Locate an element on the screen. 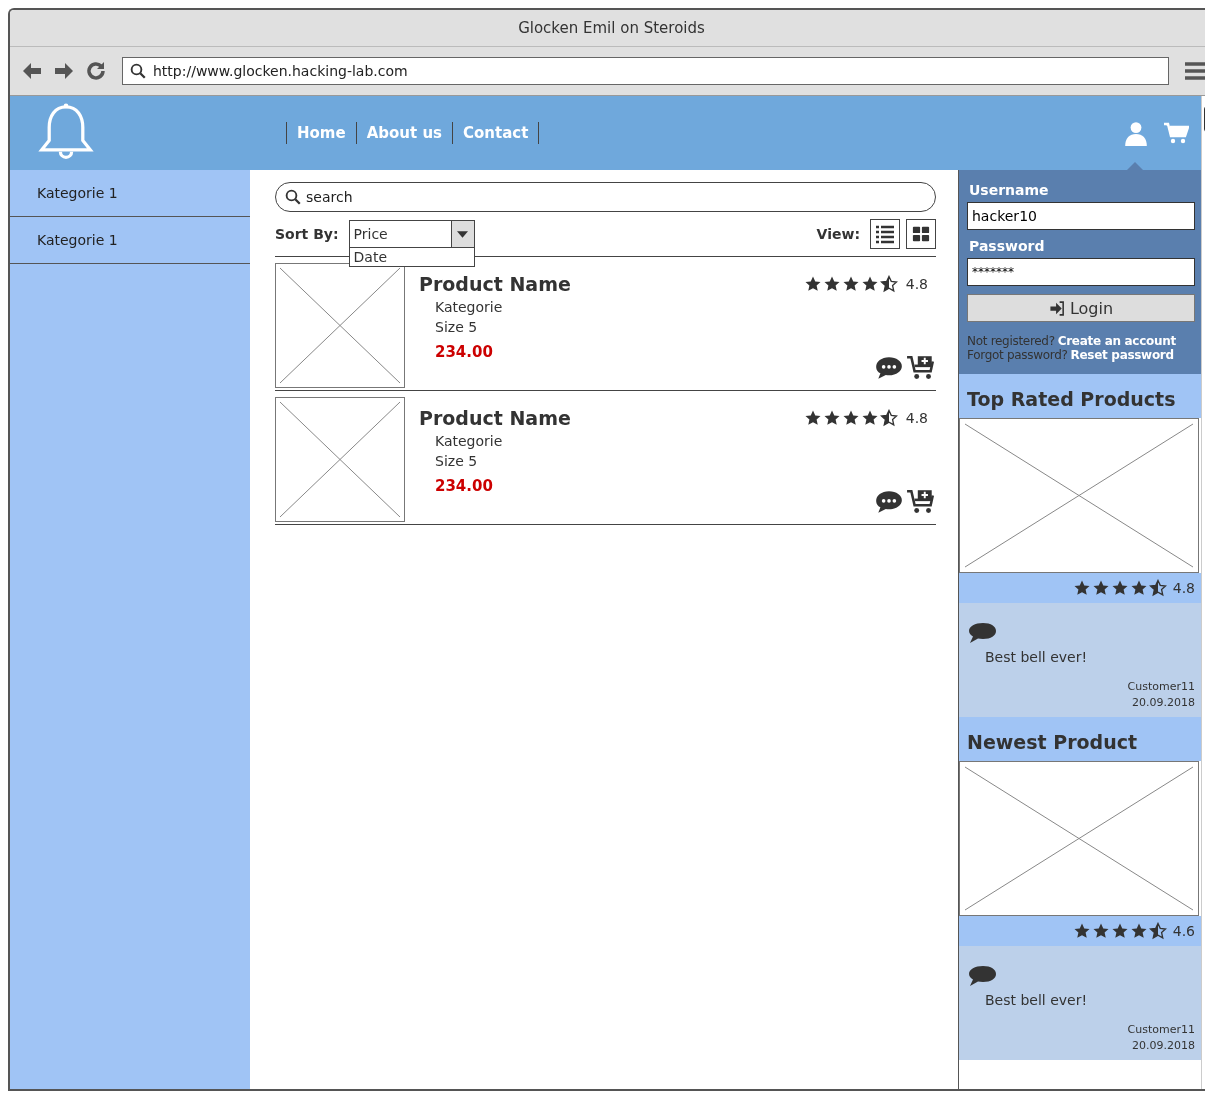 Image resolution: width=1205 pixels, height=1106 pixels. login-button: Login is located at coordinates (1081, 308).